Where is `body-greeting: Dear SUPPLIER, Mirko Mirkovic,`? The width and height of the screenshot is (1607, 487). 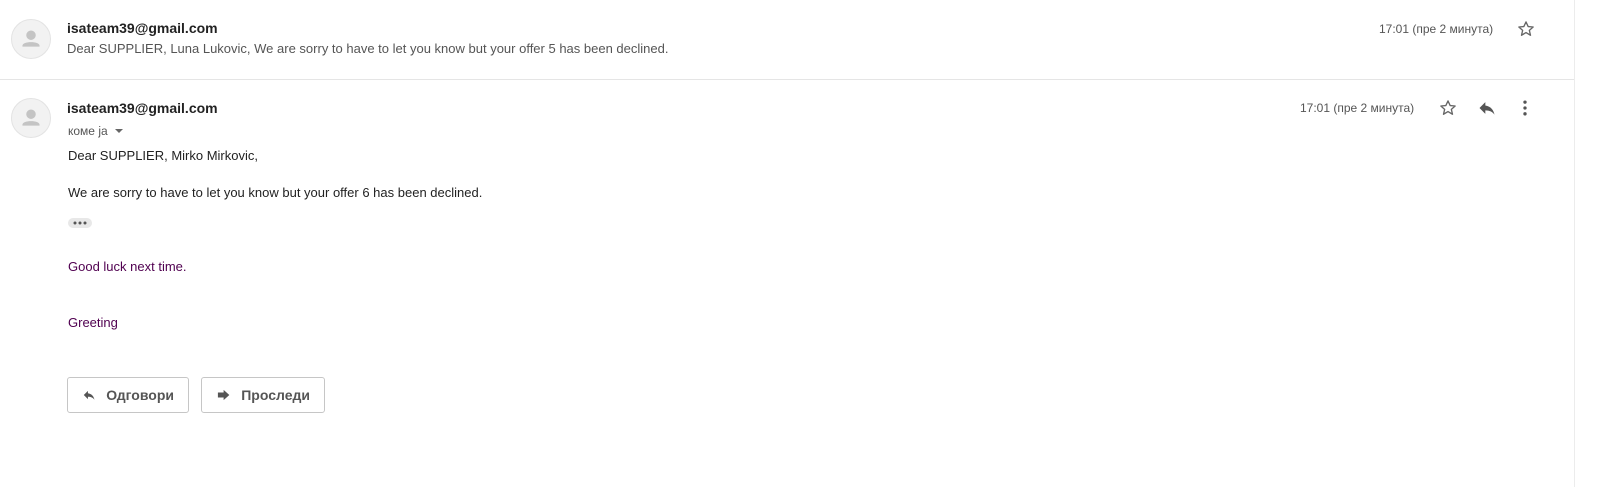 body-greeting: Dear SUPPLIER, Mirko Mirkovic, is located at coordinates (163, 155).